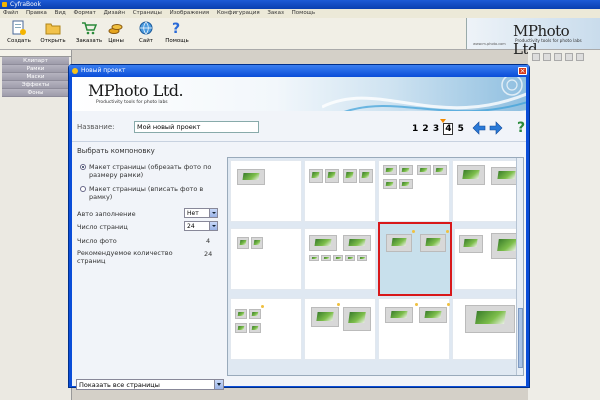 The image size is (600, 400). I want to click on menu-item-help: Помощь, so click(303, 13).